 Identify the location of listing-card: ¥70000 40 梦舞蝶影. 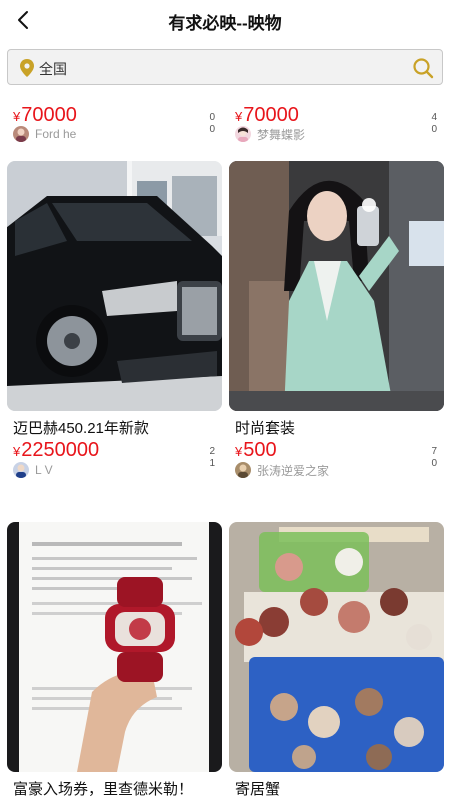
(336, 122).